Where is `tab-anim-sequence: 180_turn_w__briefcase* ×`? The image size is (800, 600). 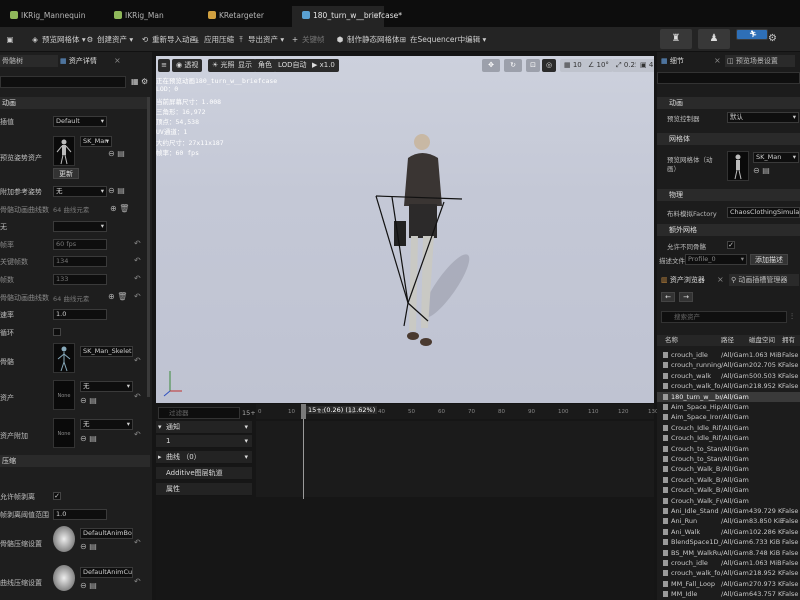 tab-anim-sequence: 180_turn_w__briefcase* × is located at coordinates (347, 16).